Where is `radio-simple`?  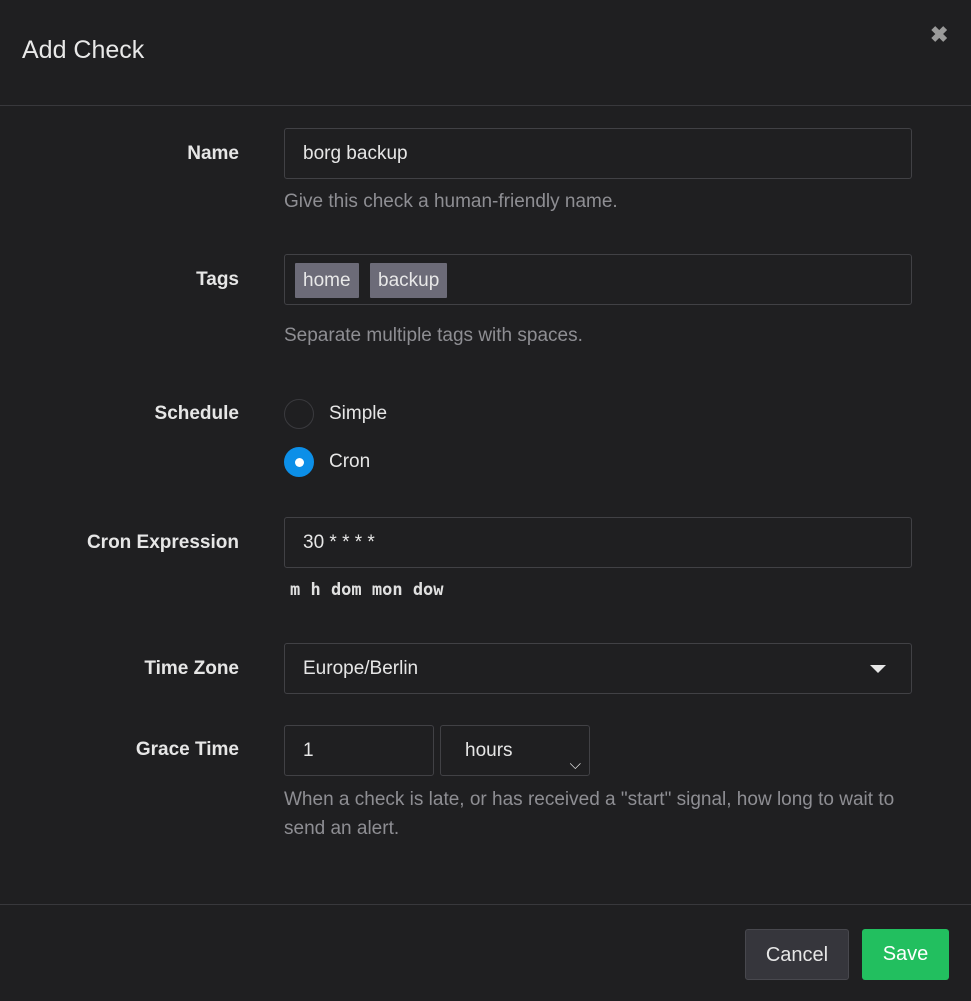
radio-simple is located at coordinates (299, 414).